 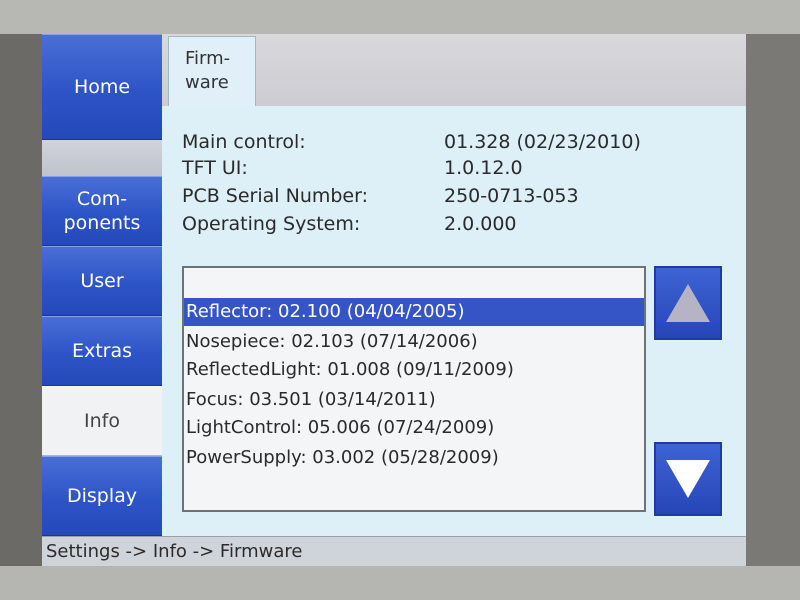 I want to click on breadcrumb: Settings -> Info -> Firmware, so click(x=394, y=551).